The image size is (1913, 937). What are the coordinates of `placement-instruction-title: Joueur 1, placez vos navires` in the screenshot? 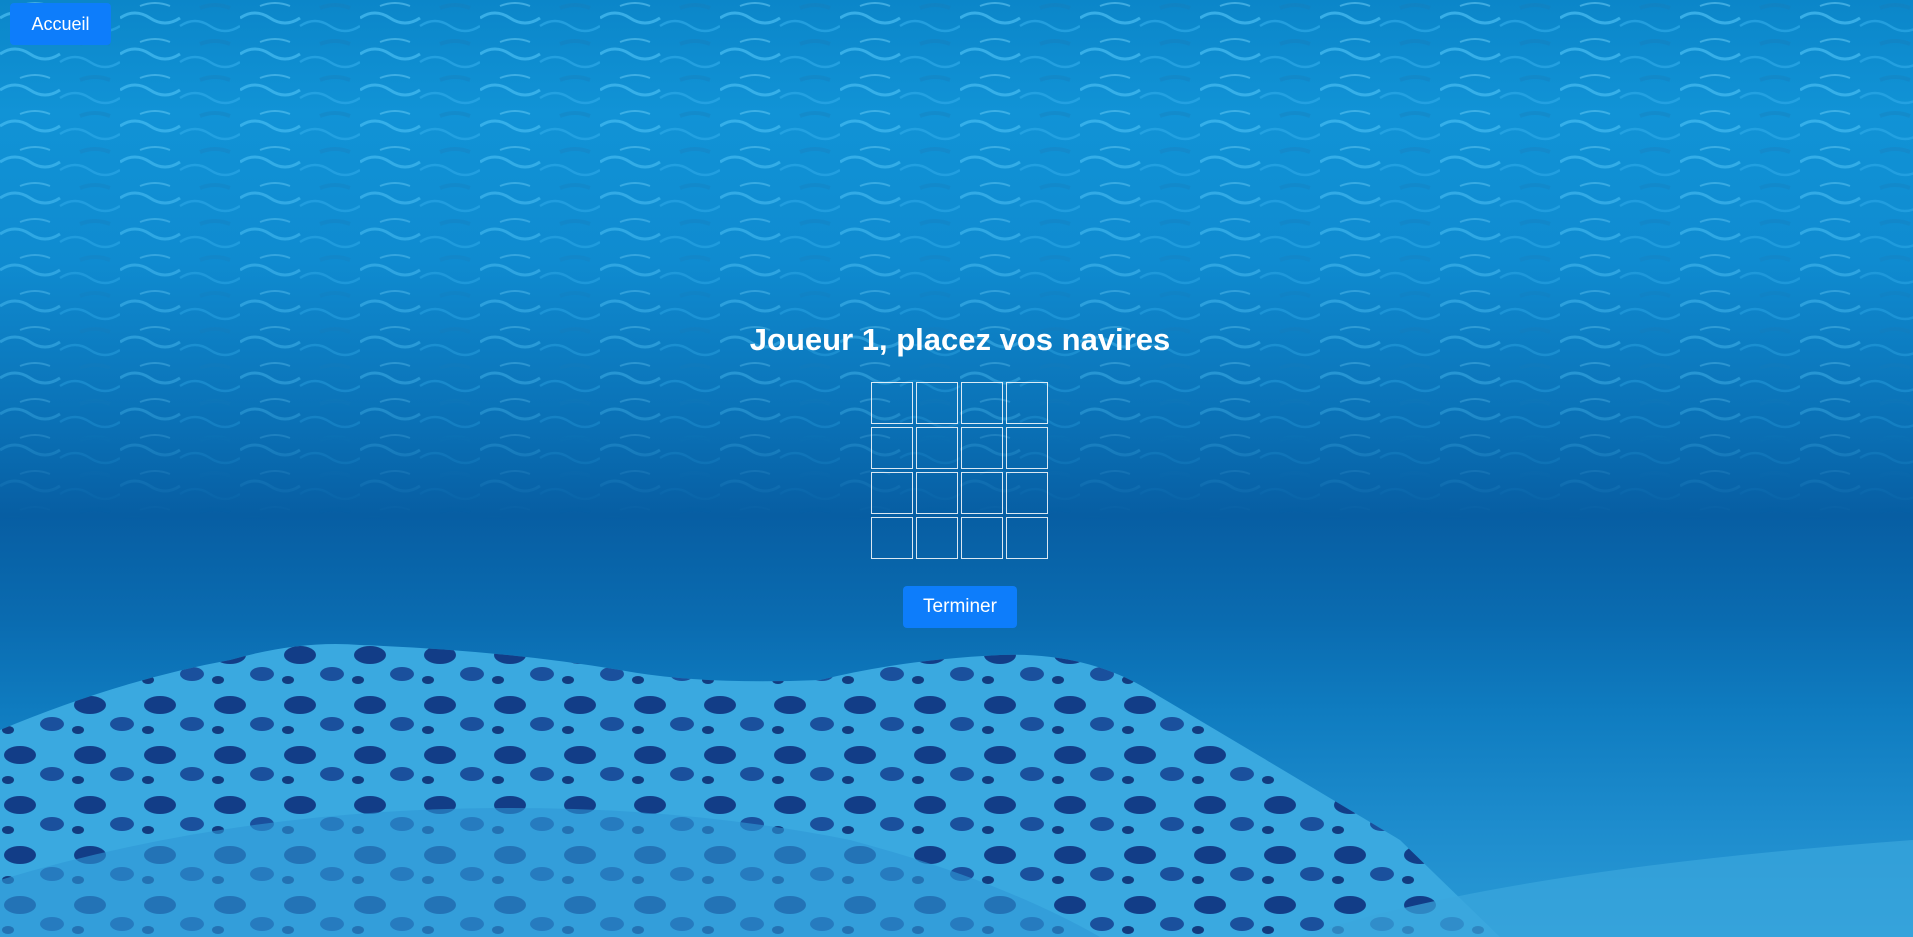 It's located at (960, 339).